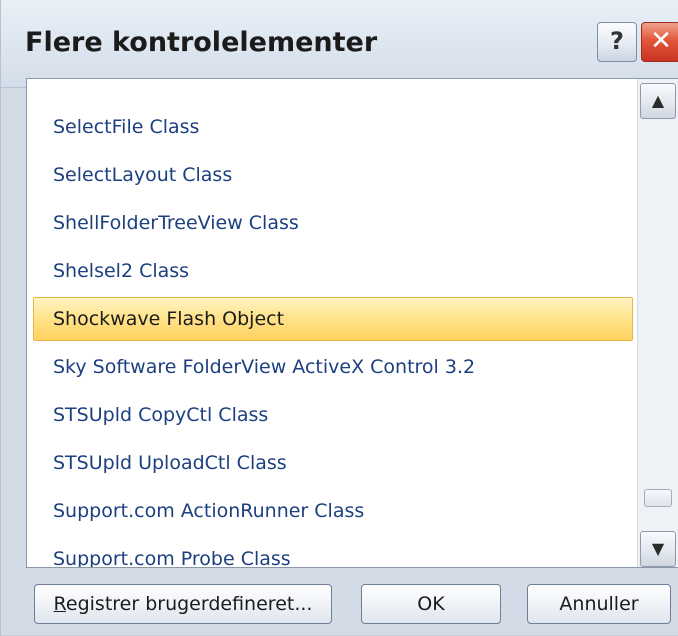  What do you see at coordinates (617, 42) in the screenshot?
I see `help-button: ?` at bounding box center [617, 42].